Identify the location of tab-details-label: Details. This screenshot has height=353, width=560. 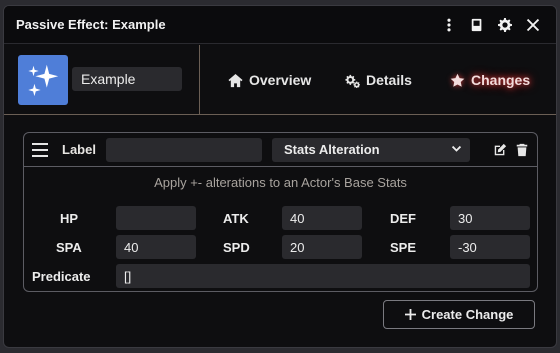
(389, 80).